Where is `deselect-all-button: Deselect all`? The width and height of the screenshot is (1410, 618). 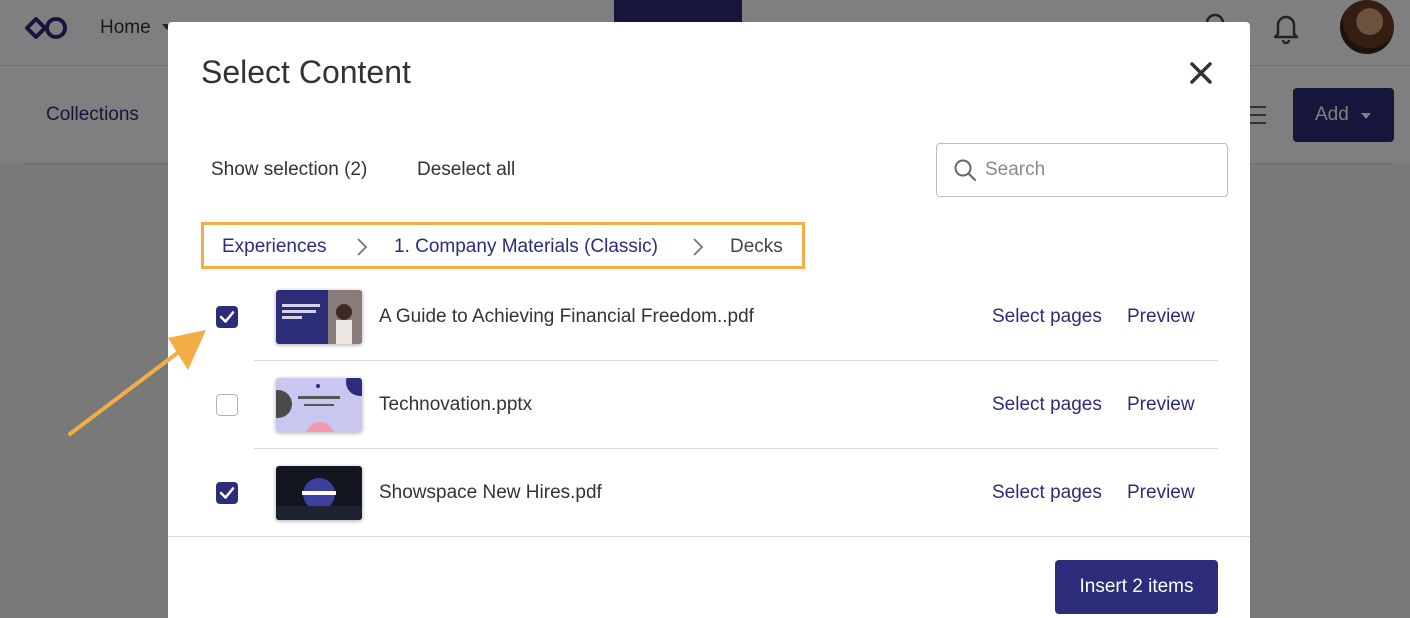
deselect-all-button: Deselect all is located at coordinates (466, 170).